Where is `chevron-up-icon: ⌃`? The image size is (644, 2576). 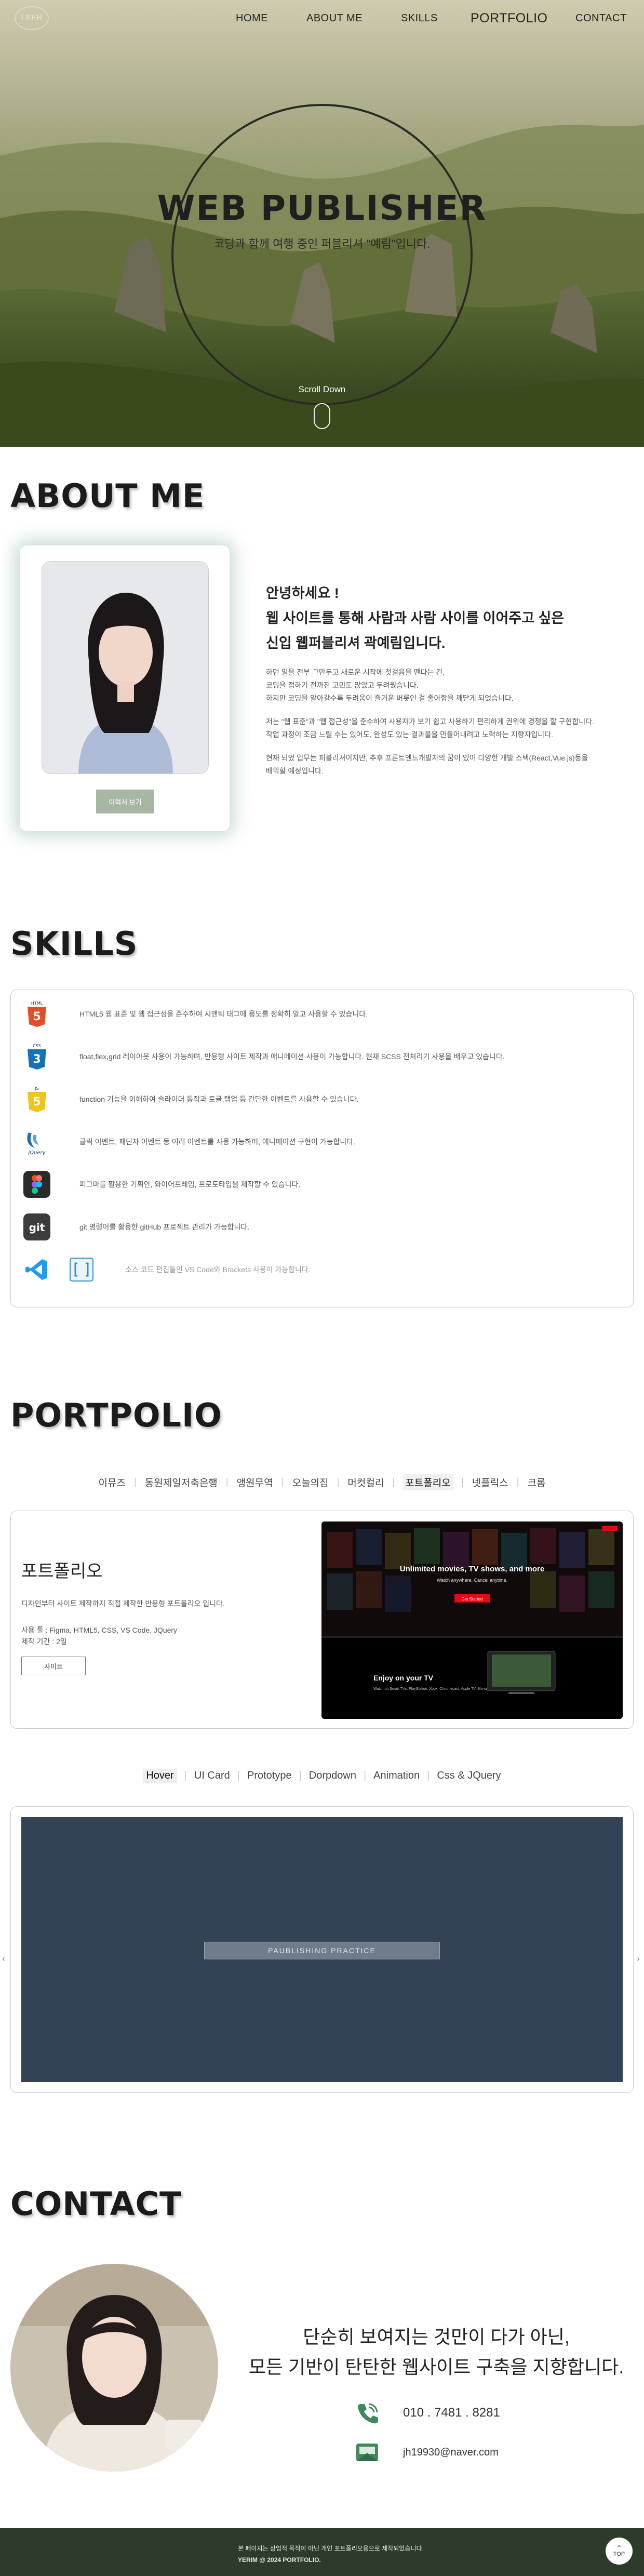
chevron-up-icon: ⌃ is located at coordinates (619, 2548).